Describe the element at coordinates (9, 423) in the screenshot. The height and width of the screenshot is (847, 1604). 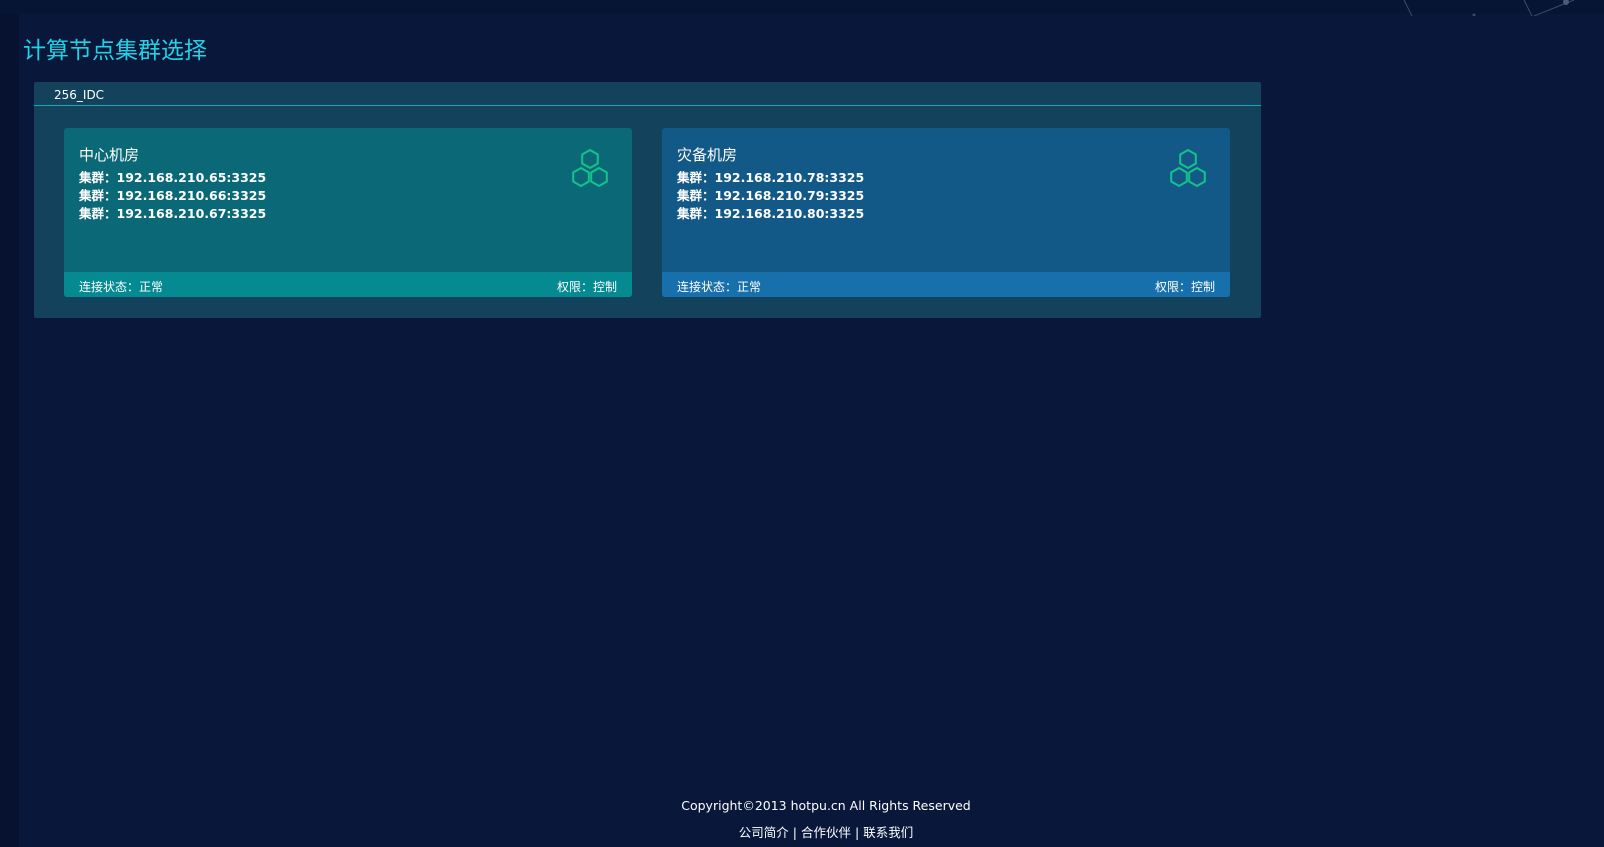
I see `left-edge-strip` at that location.